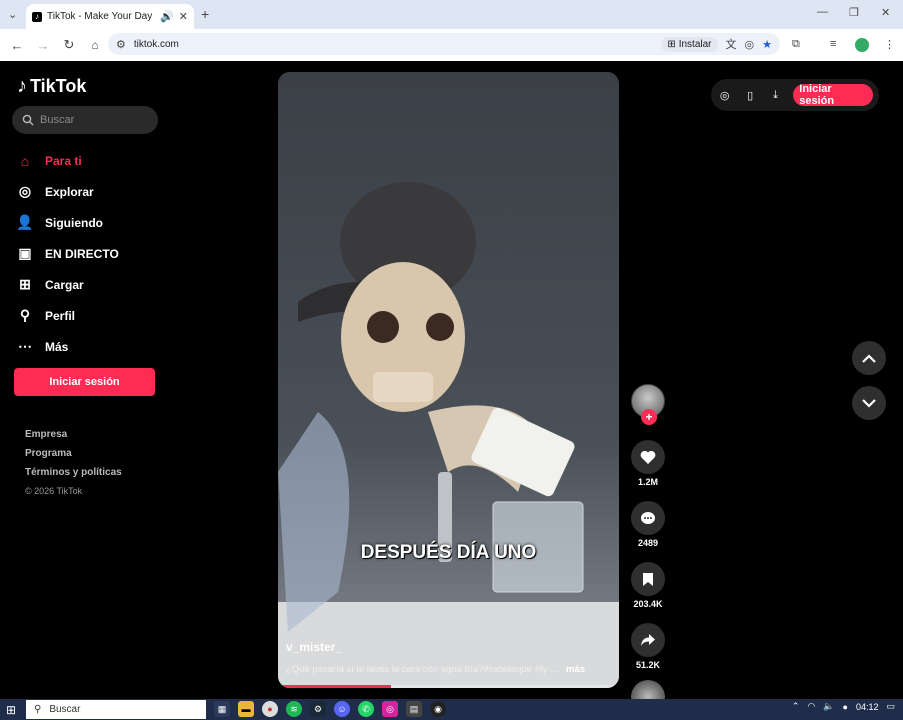  I want to click on browser-tab: ♪ TikTok - Make Your Day 🔊 ✕, so click(110, 16).